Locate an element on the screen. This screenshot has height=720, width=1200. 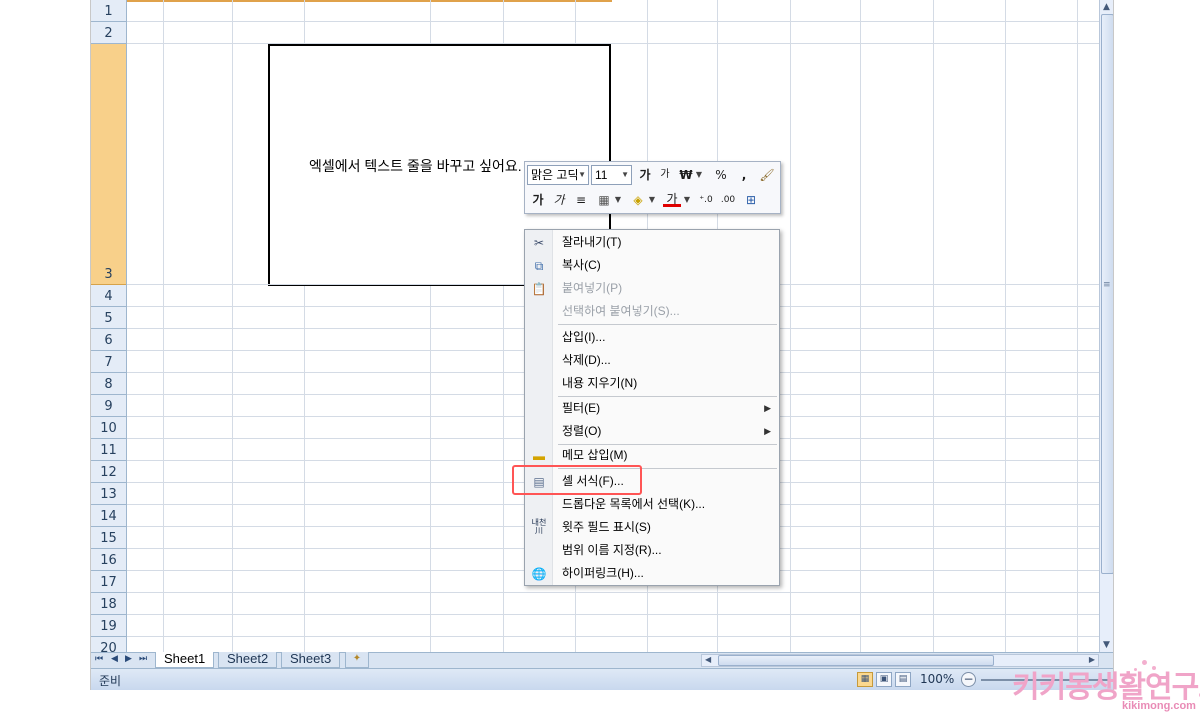
tab-sheet3: Sheet3 is located at coordinates (311, 660).